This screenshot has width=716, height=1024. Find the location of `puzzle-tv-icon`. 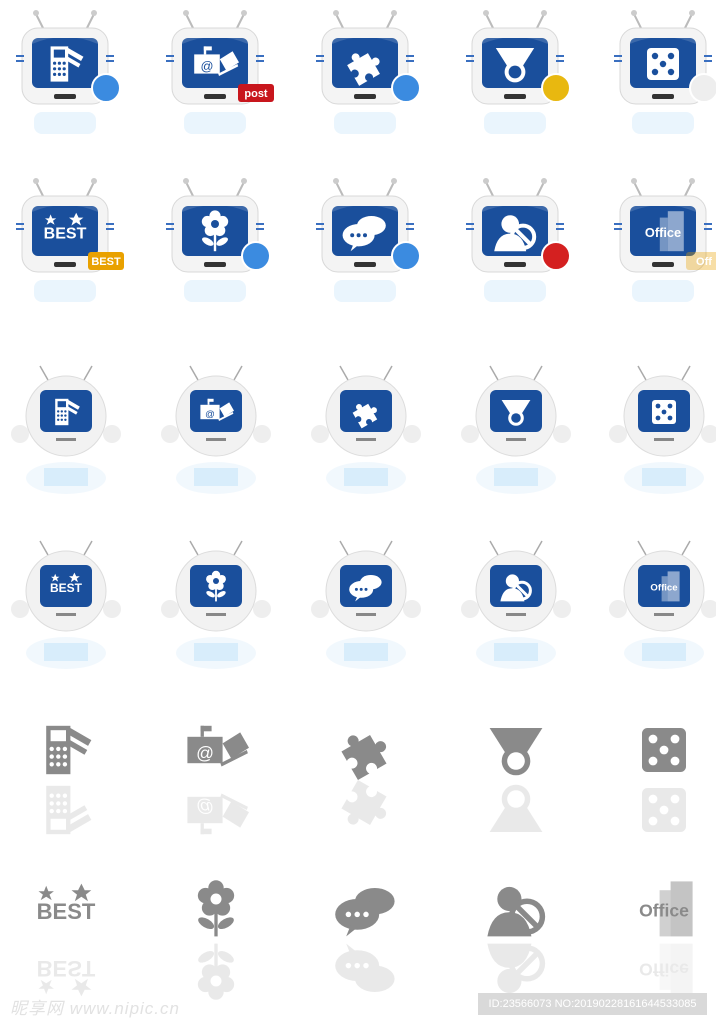

puzzle-tv-icon is located at coordinates (367, 75).